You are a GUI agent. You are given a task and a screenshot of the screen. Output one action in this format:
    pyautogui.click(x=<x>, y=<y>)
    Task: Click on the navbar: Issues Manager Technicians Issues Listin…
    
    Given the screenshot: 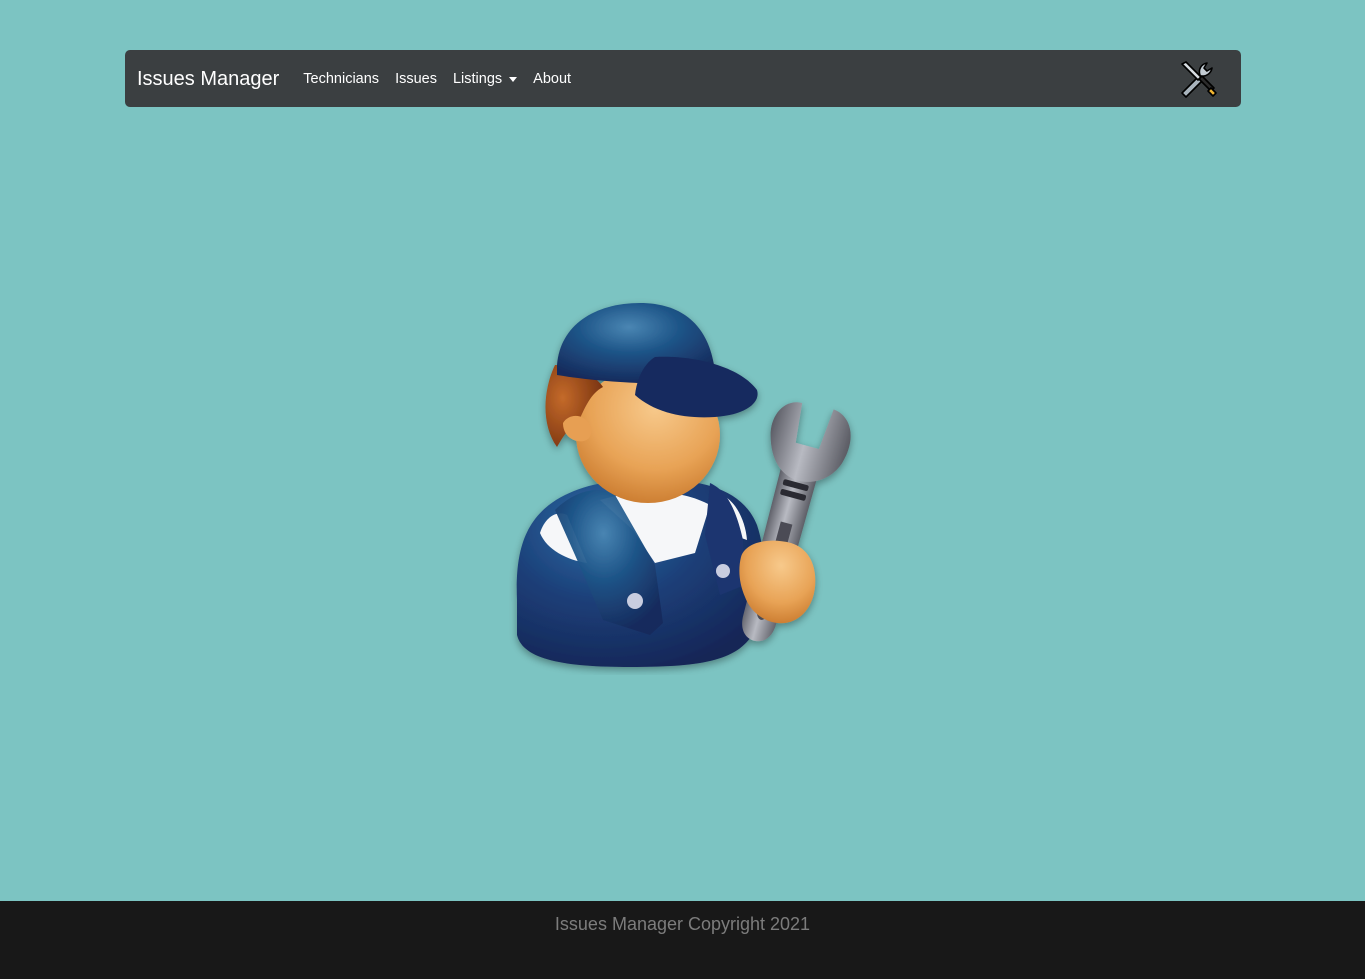 What is the action you would take?
    pyautogui.click(x=683, y=78)
    